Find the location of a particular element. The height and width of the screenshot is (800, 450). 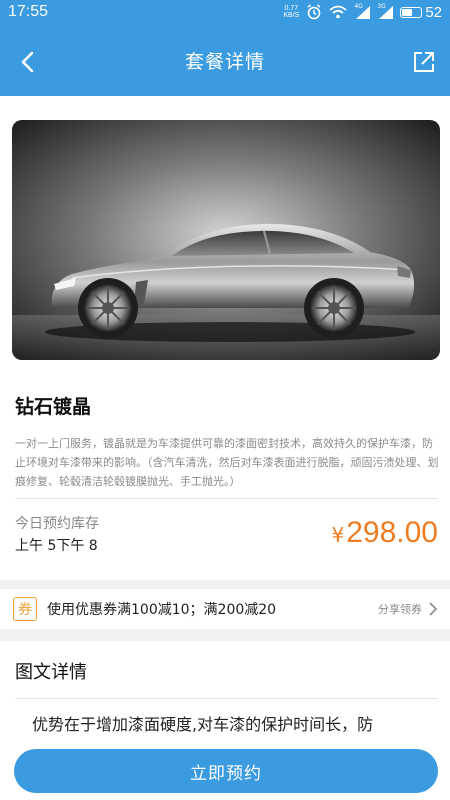

status-time: 17:55 is located at coordinates (28, 11).